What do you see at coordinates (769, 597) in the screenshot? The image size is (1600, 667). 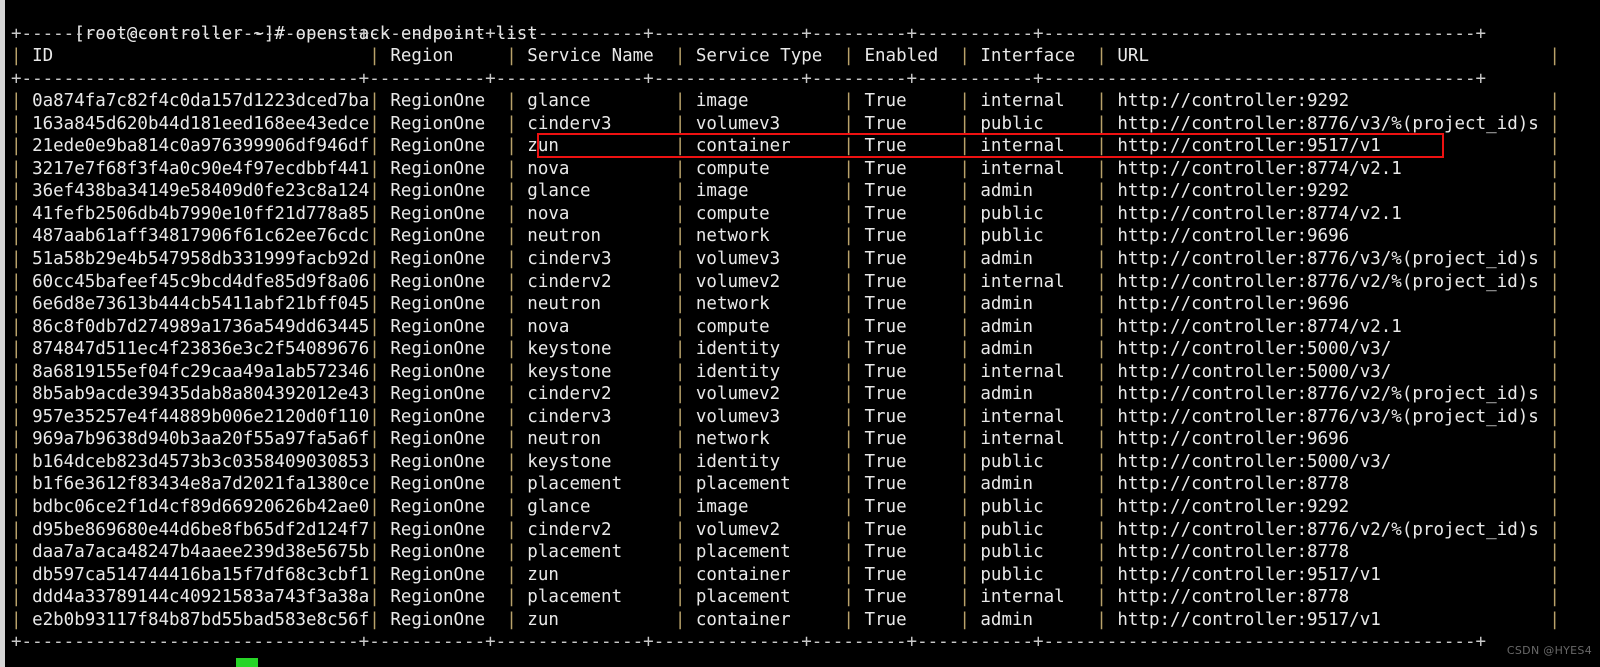 I see `table-cell: placement` at bounding box center [769, 597].